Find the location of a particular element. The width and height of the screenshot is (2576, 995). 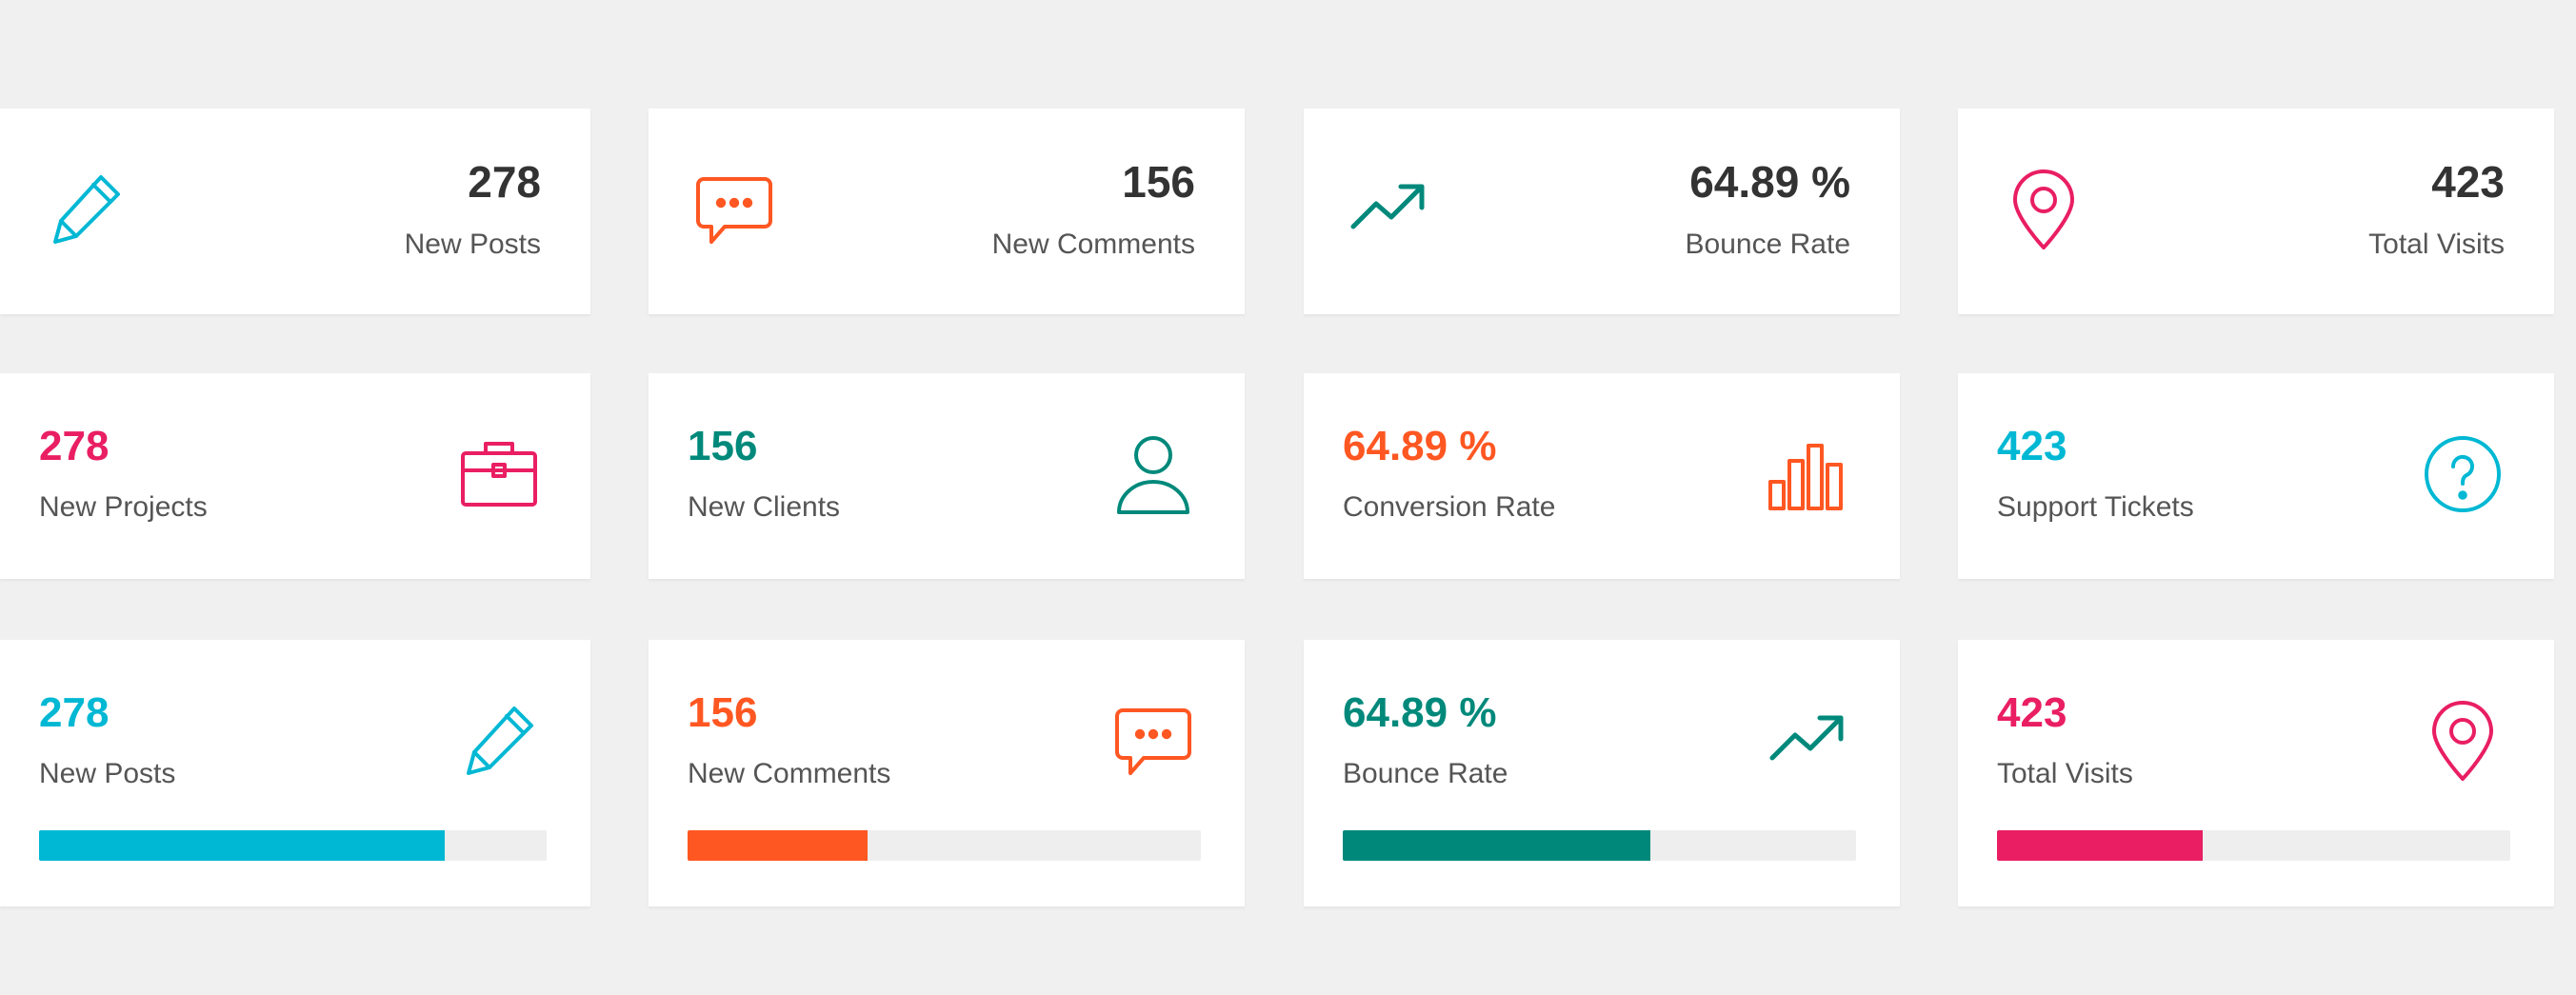

stat-card-new-comments: 156 New Comments is located at coordinates (947, 211).